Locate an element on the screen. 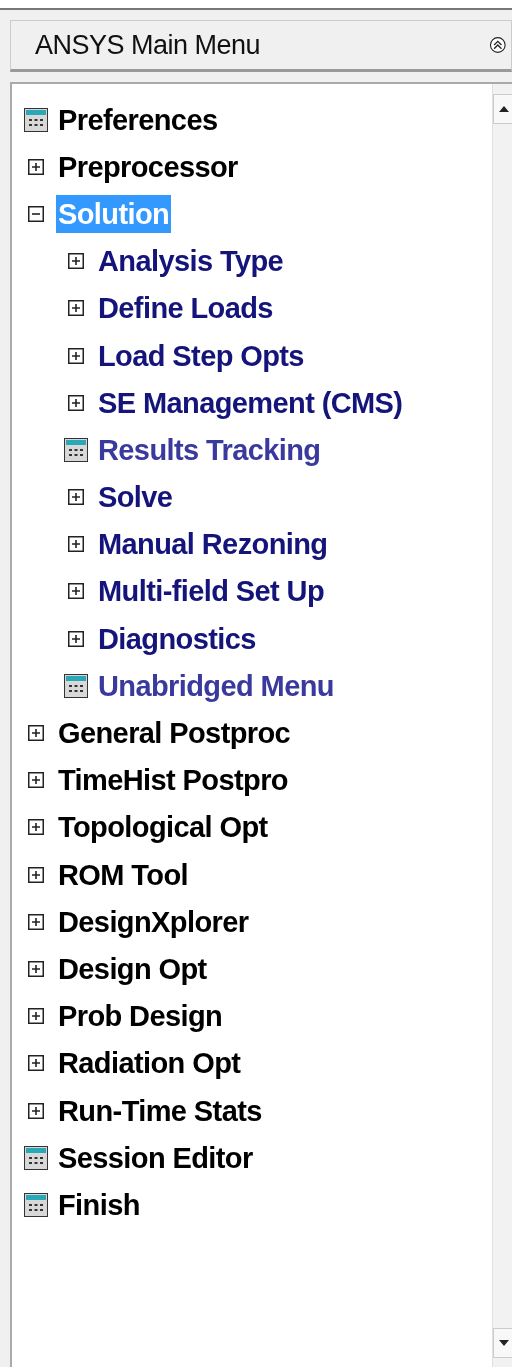  menu-item: ROM Tool is located at coordinates (123, 874).